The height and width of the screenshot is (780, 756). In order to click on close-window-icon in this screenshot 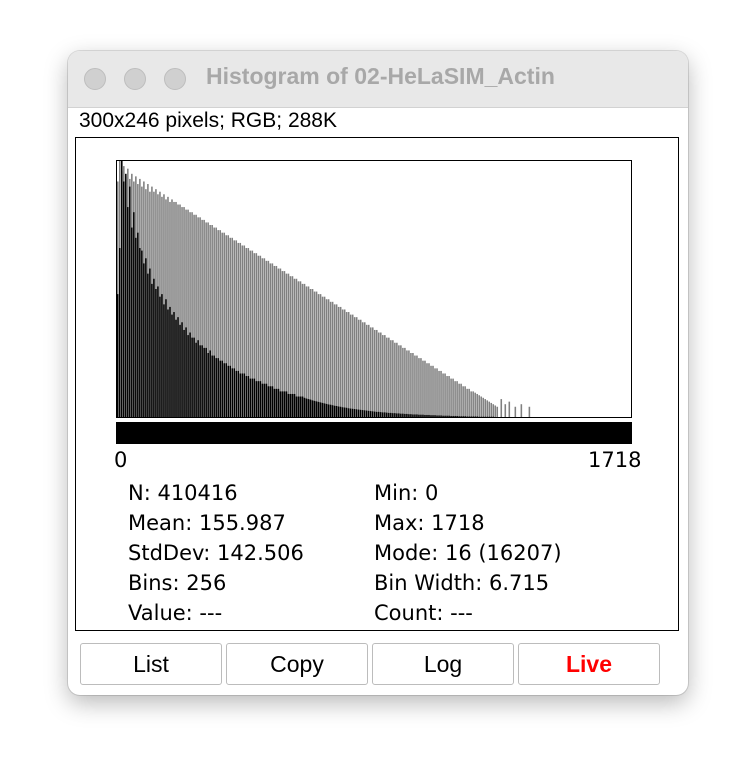, I will do `click(95, 79)`.